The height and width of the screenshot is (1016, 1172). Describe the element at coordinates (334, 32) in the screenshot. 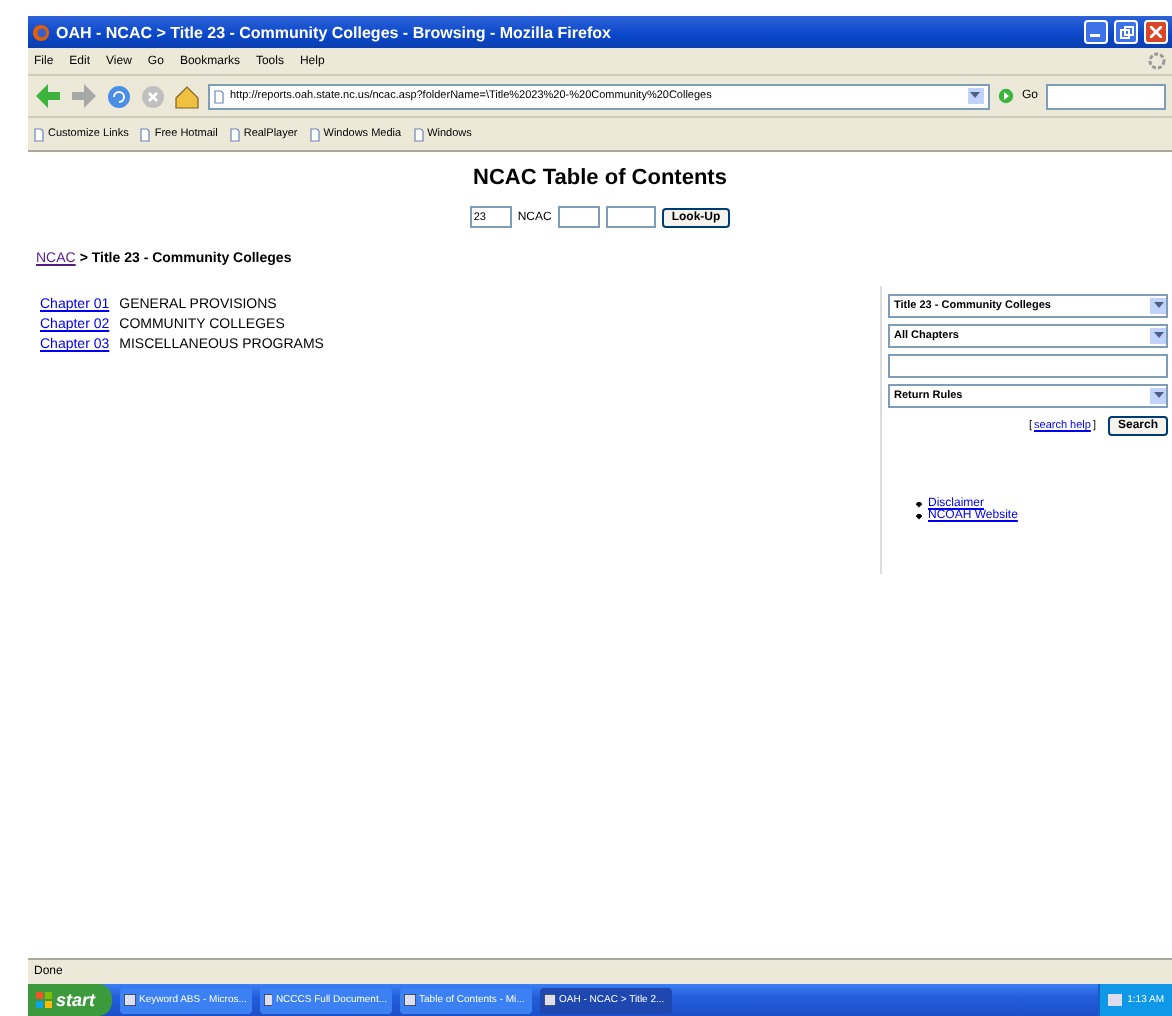

I see `window-title: OAH - NCAC > Title 23 - Community Colleges - Browsing - Mozilla Firefox` at that location.